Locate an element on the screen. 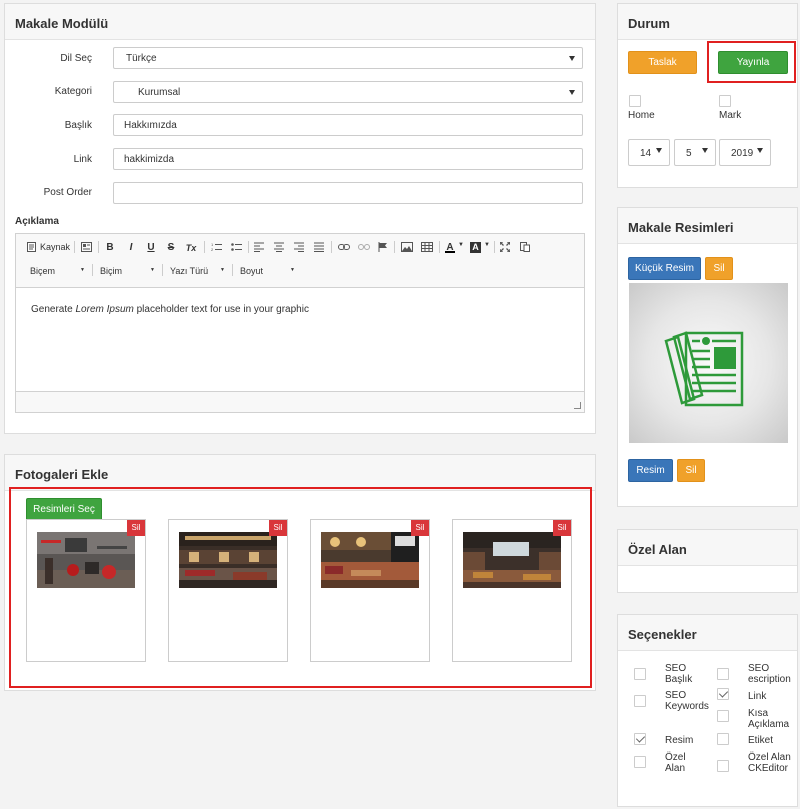 The image size is (800, 809). numbered-list-icon: 12 is located at coordinates (216, 247).